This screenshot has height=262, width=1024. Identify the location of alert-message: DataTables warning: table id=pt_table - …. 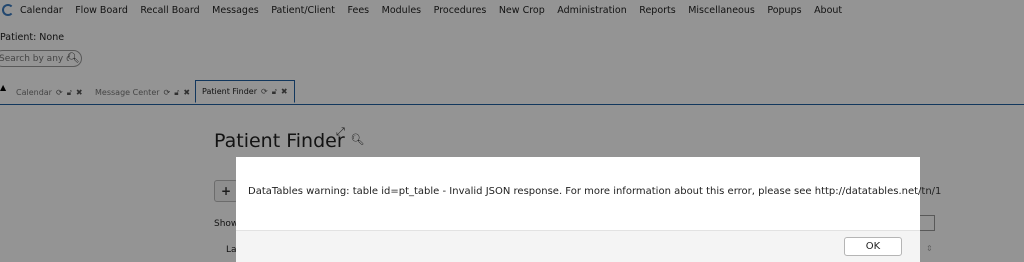
(595, 191).